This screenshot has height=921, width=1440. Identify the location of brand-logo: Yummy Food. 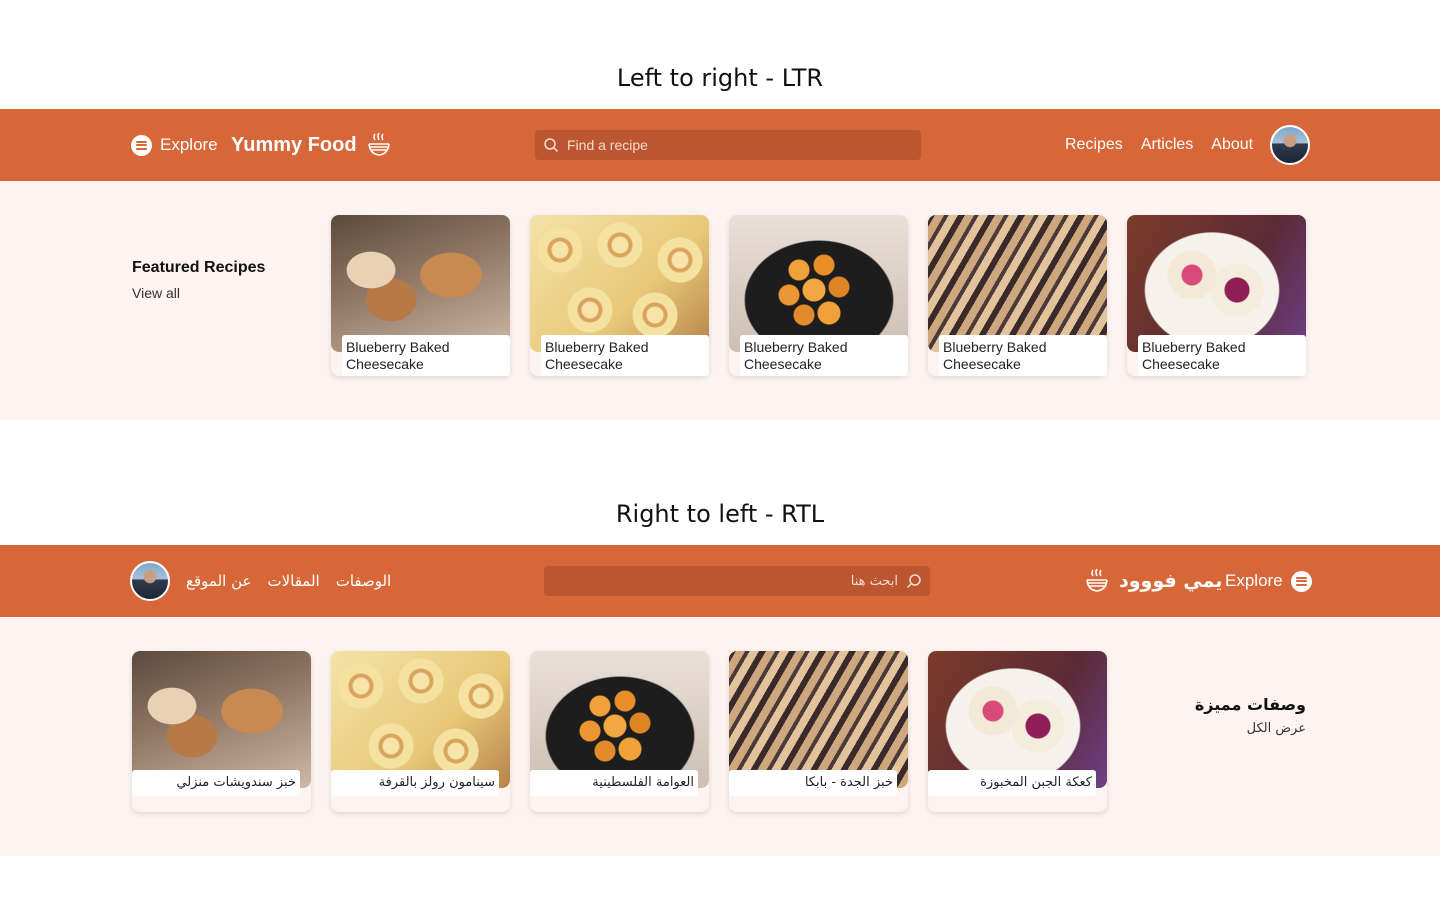
(311, 145).